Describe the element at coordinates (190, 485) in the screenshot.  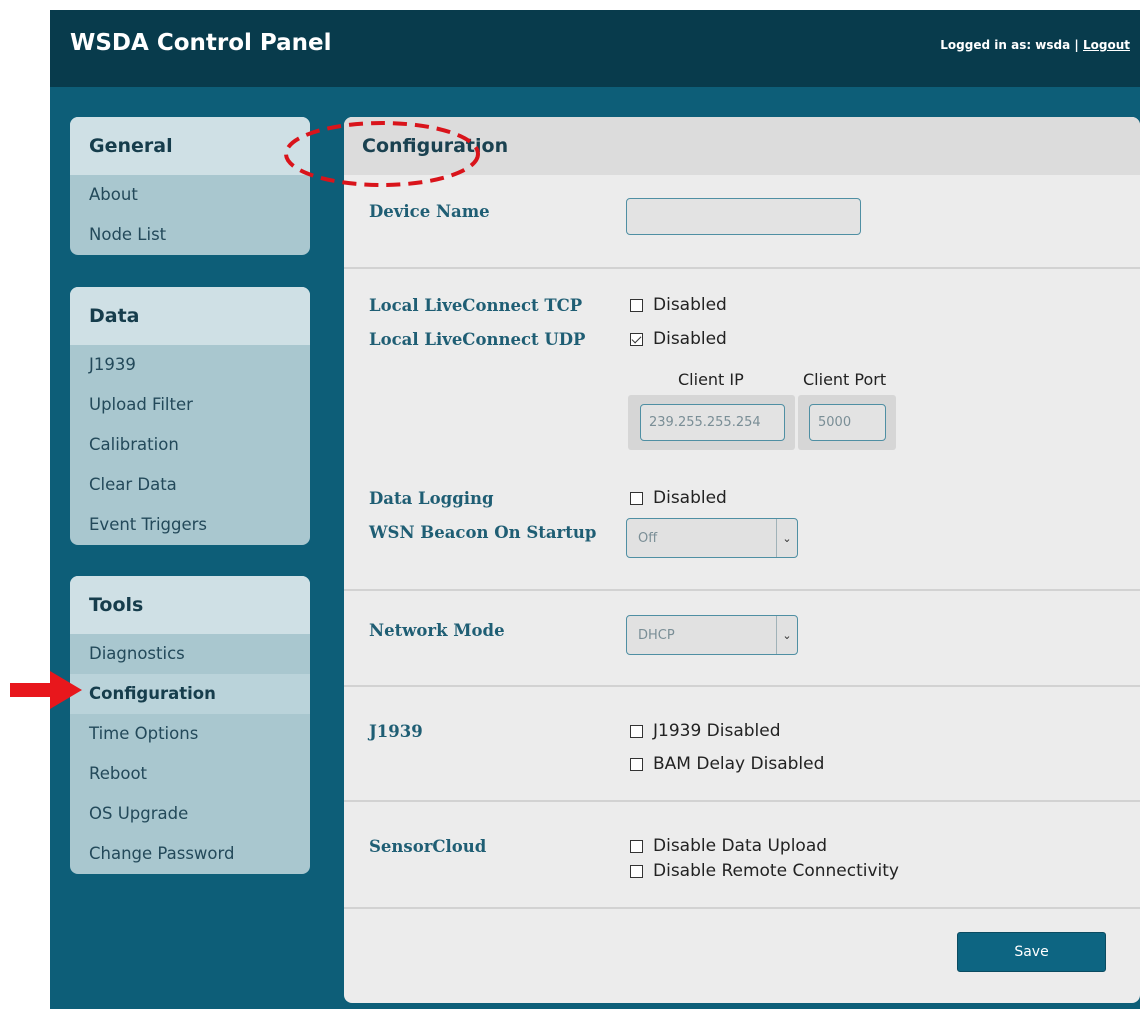
I see `sidebar-item-clear-data: Clear Data` at that location.